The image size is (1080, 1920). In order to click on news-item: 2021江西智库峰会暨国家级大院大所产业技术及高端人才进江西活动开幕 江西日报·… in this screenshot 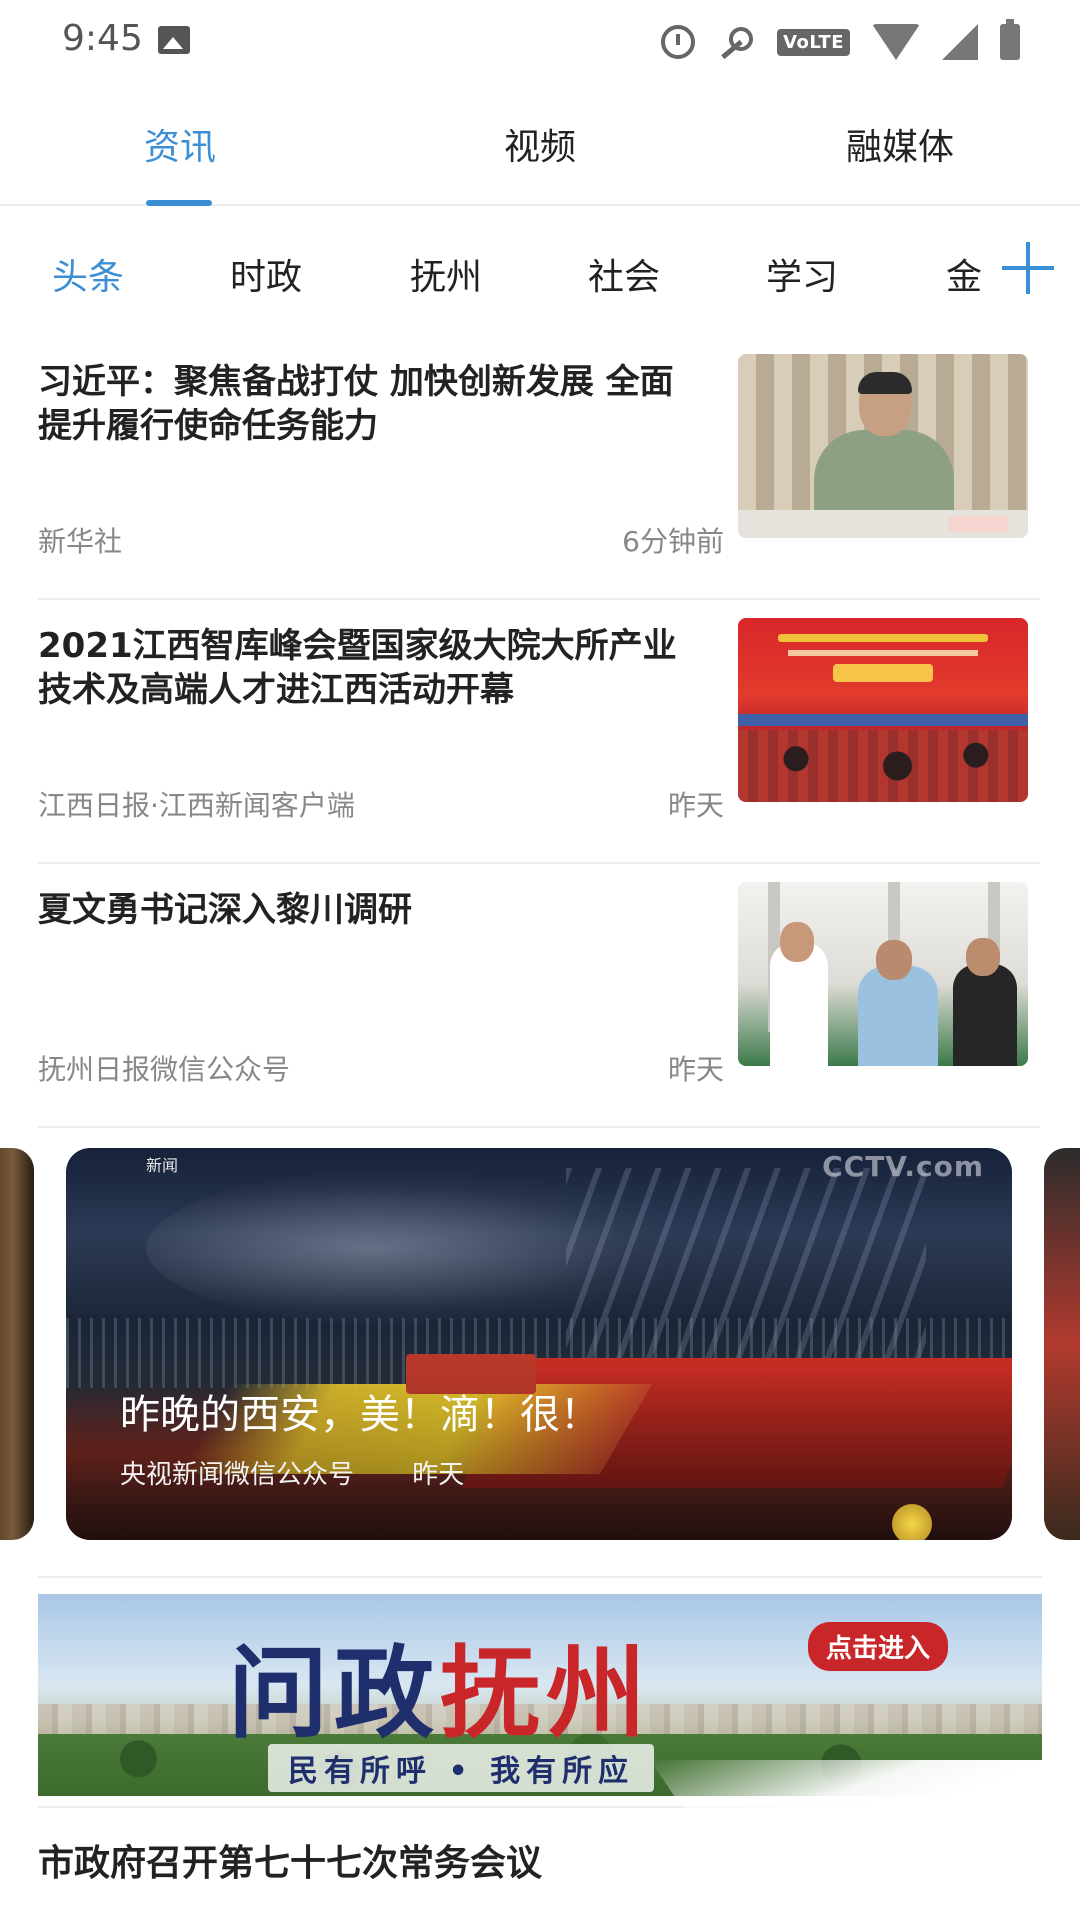, I will do `click(539, 732)`.